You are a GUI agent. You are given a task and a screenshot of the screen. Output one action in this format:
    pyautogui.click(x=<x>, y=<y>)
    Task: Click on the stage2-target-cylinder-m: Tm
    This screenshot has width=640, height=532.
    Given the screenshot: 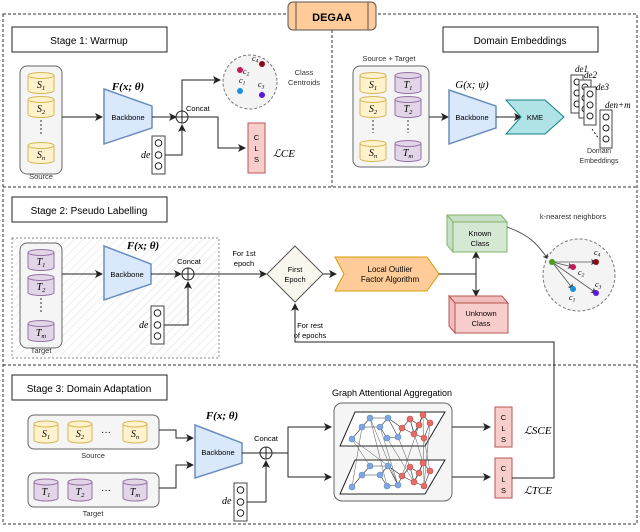 What is the action you would take?
    pyautogui.click(x=41, y=331)
    